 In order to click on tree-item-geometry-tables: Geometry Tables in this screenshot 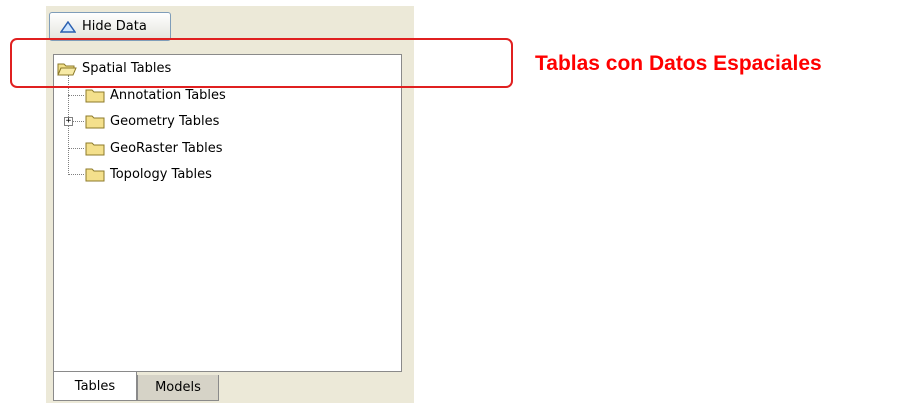, I will do `click(152, 121)`.